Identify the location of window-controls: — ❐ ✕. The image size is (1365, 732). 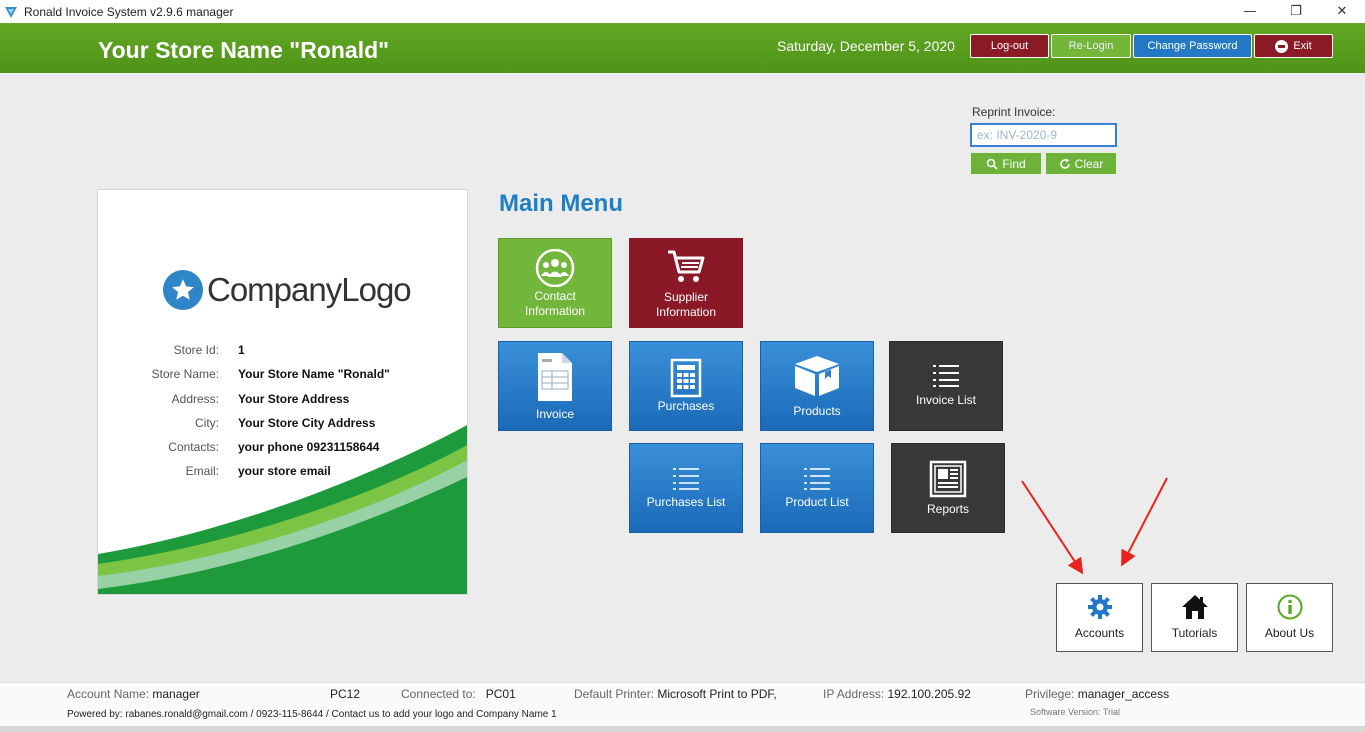
(1296, 11).